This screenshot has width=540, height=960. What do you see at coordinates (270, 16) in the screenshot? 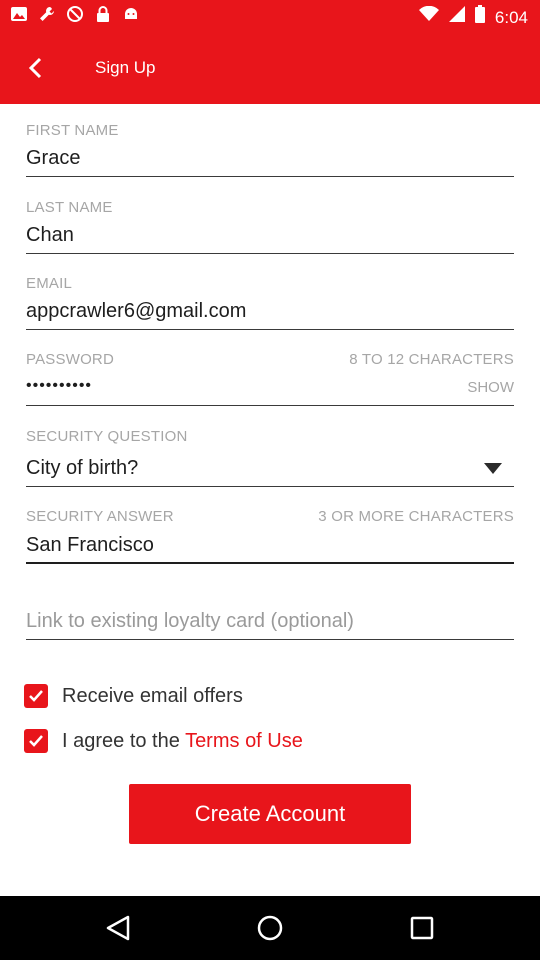
I see `status-bar: 6:04` at bounding box center [270, 16].